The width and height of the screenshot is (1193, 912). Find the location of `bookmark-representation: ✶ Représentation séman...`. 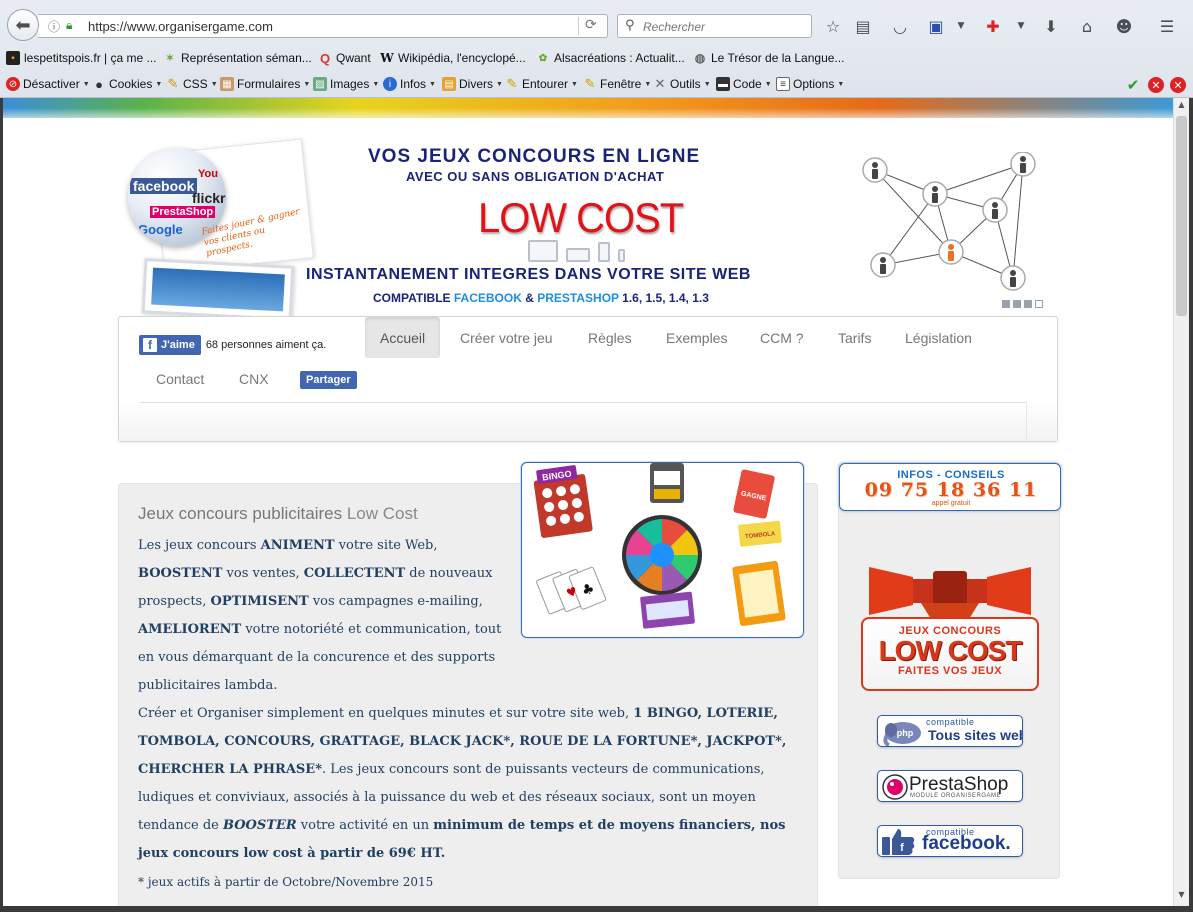

bookmark-representation: ✶ Représentation séman... is located at coordinates (237, 58).